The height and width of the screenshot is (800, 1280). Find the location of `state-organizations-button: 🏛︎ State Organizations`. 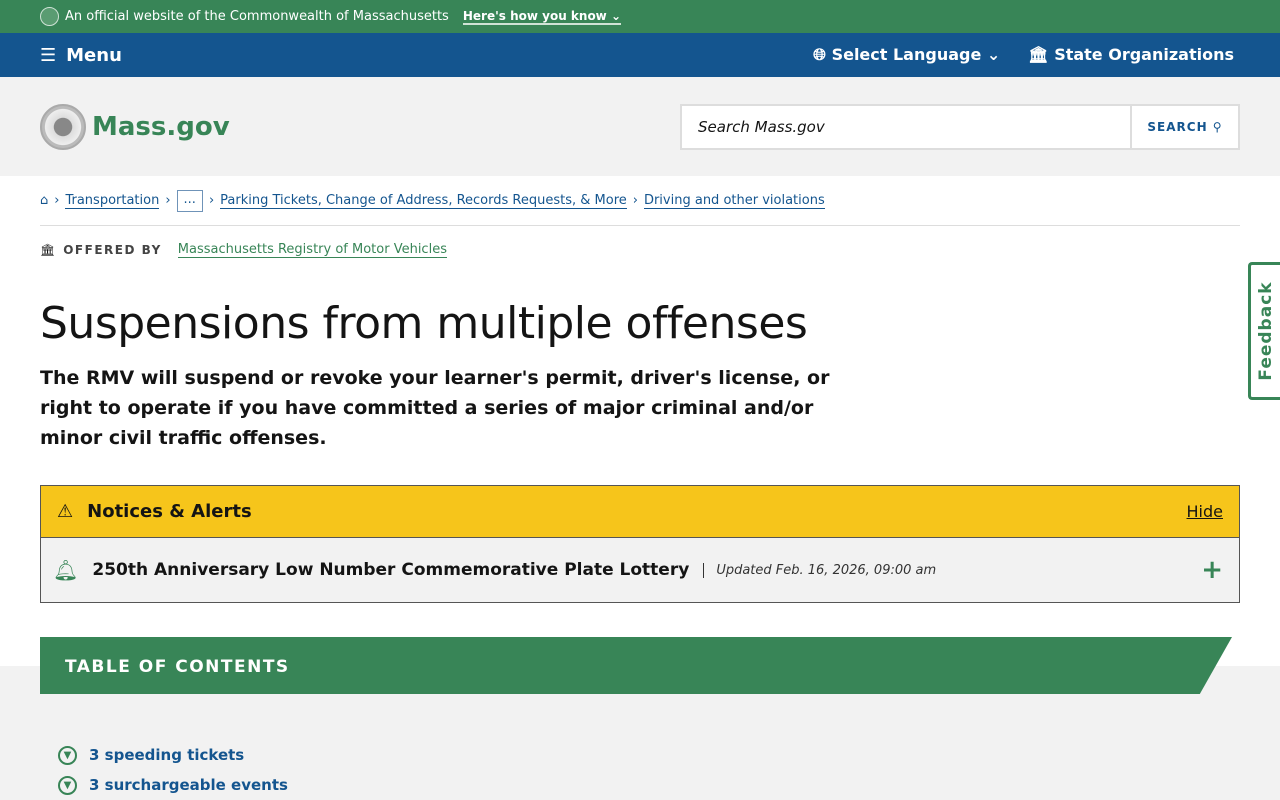

state-organizations-button: 🏛︎ State Organizations is located at coordinates (1131, 55).